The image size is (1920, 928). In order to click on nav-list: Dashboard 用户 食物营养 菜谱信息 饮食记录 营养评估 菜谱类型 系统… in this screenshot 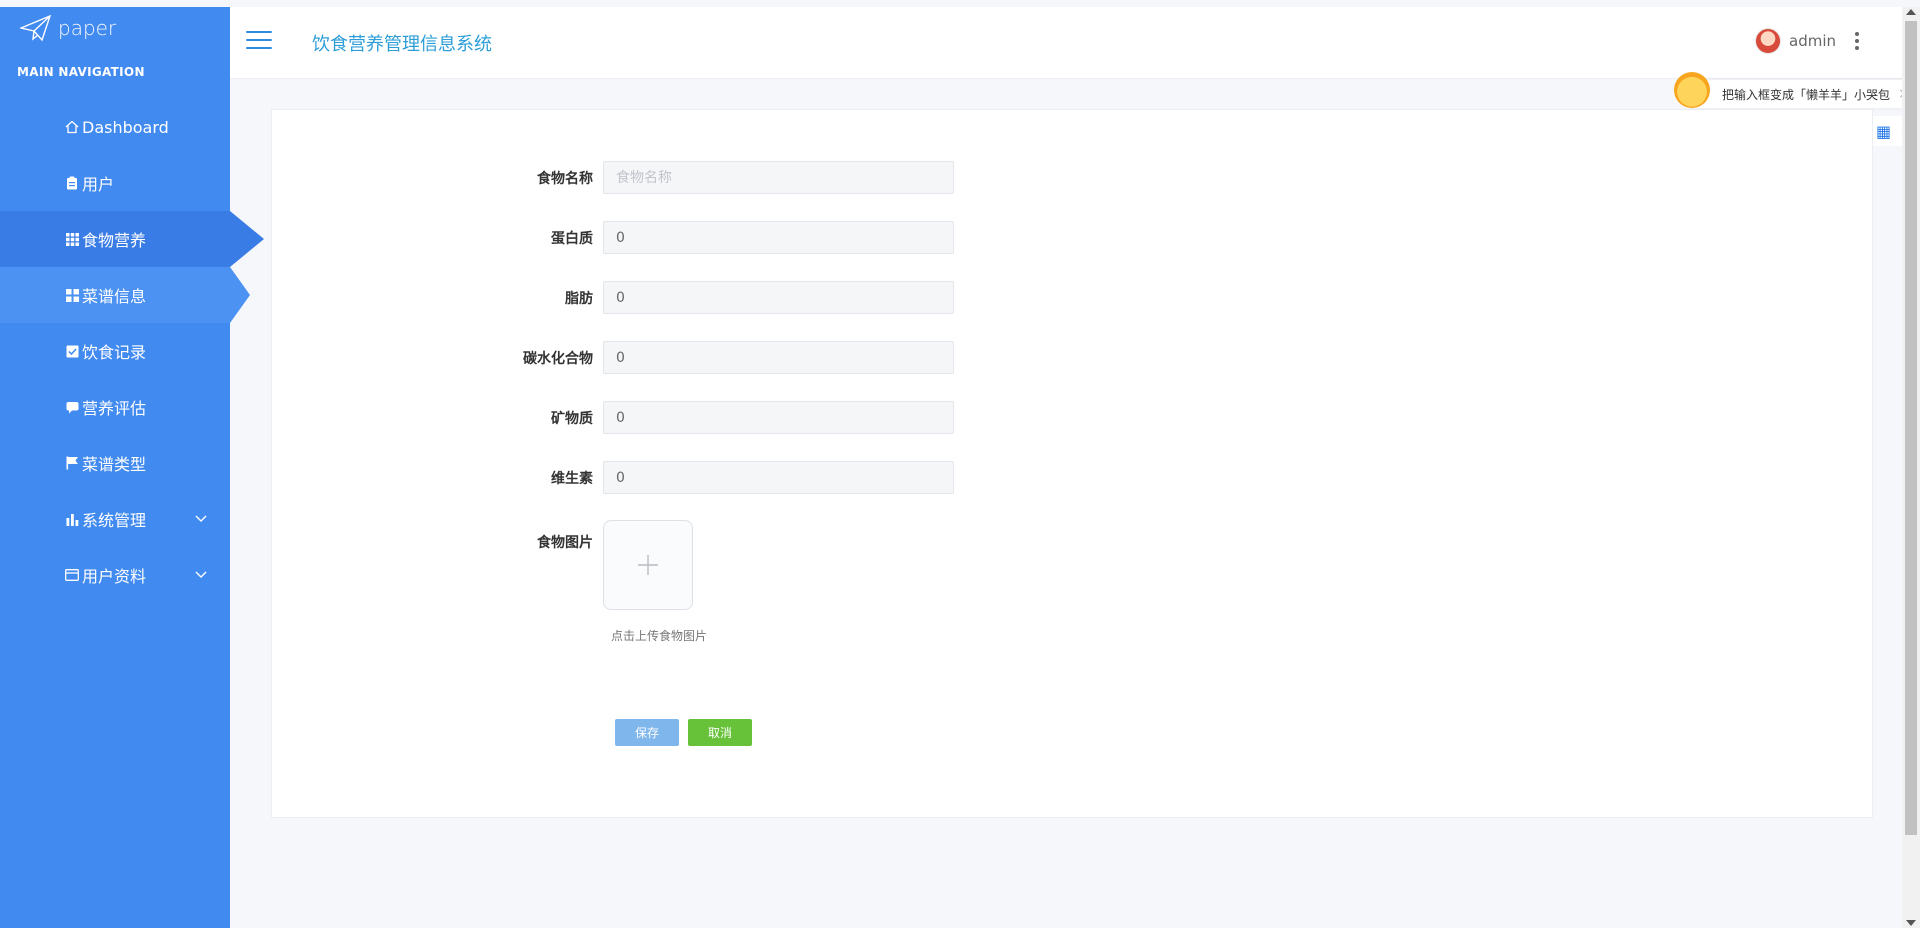, I will do `click(132, 351)`.